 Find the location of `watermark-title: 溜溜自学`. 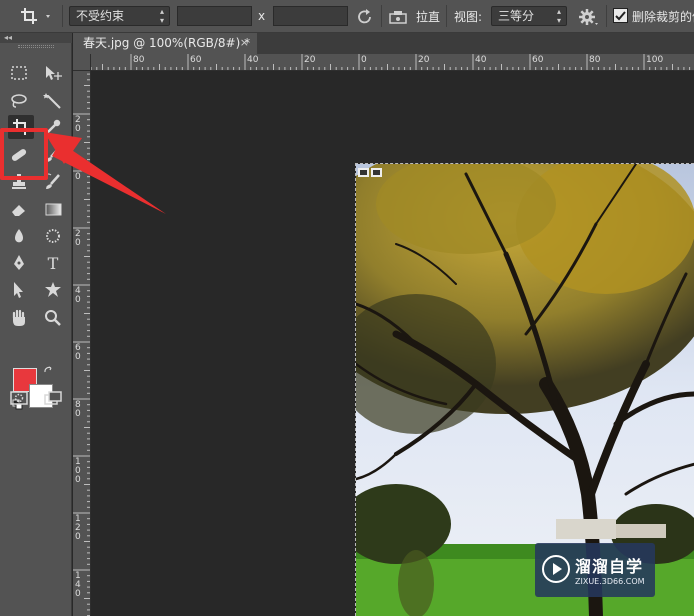

watermark-title: 溜溜自学 is located at coordinates (609, 566).